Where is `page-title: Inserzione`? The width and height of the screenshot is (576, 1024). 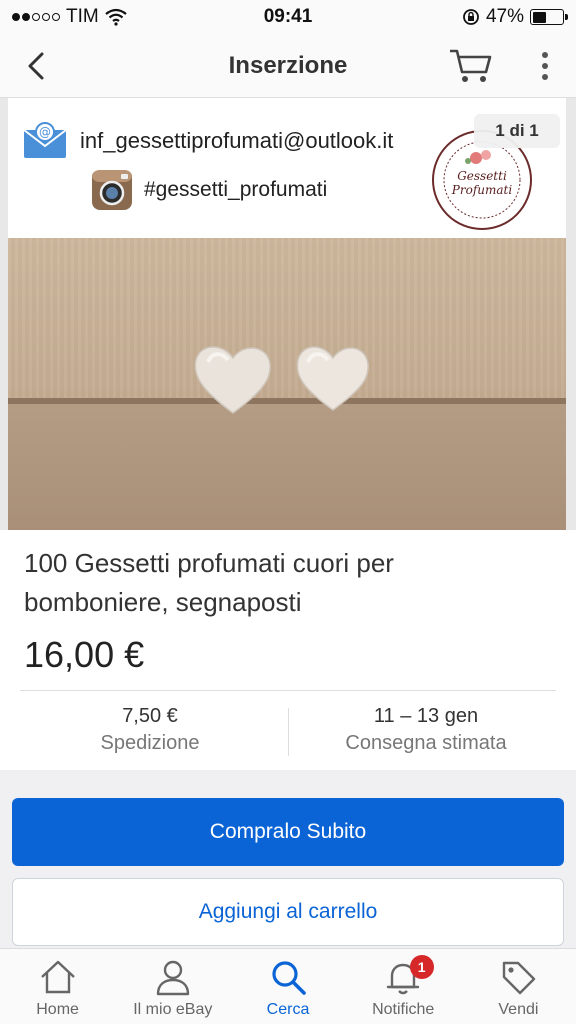 page-title: Inserzione is located at coordinates (288, 65).